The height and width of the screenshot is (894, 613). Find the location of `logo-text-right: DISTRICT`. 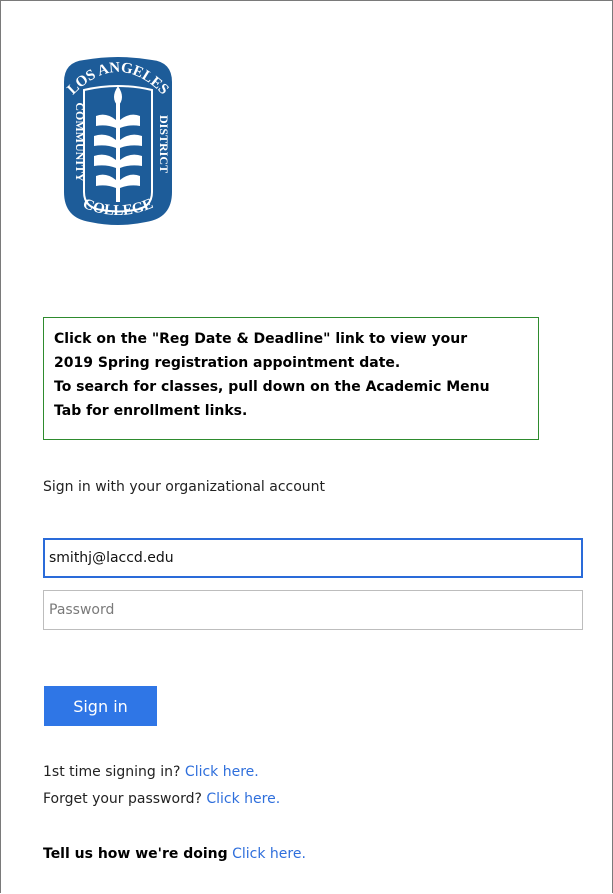

logo-text-right: DISTRICT is located at coordinates (164, 144).